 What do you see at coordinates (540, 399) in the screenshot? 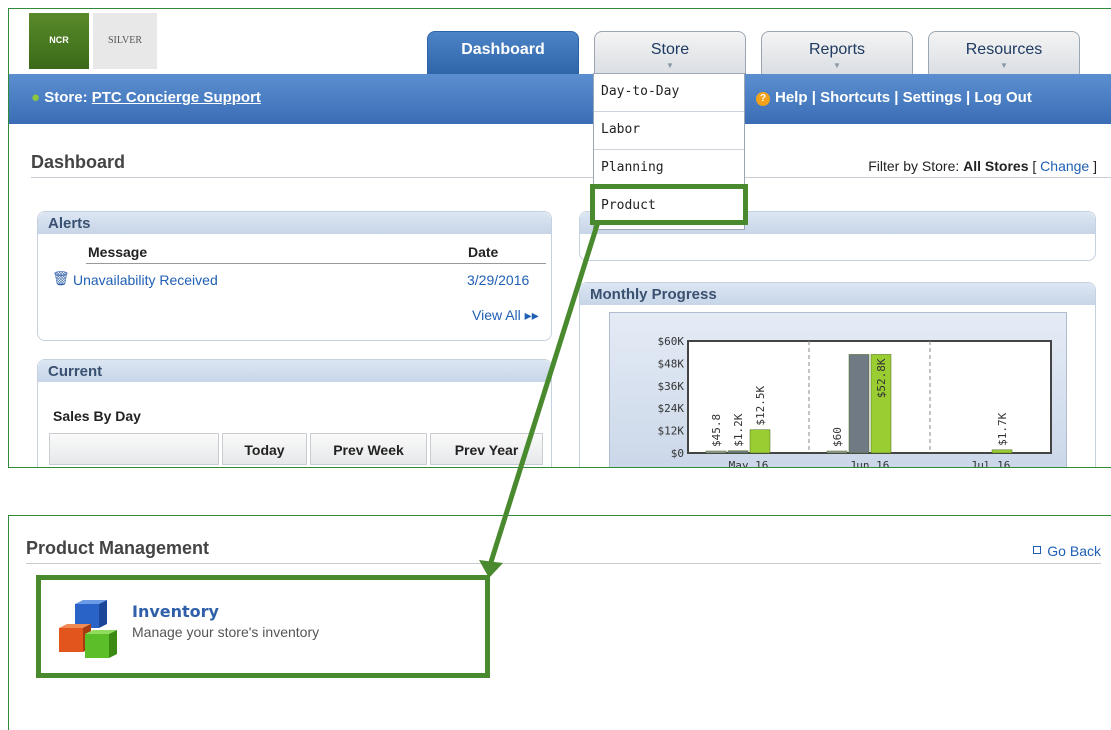
I see `connector-arrow` at bounding box center [540, 399].